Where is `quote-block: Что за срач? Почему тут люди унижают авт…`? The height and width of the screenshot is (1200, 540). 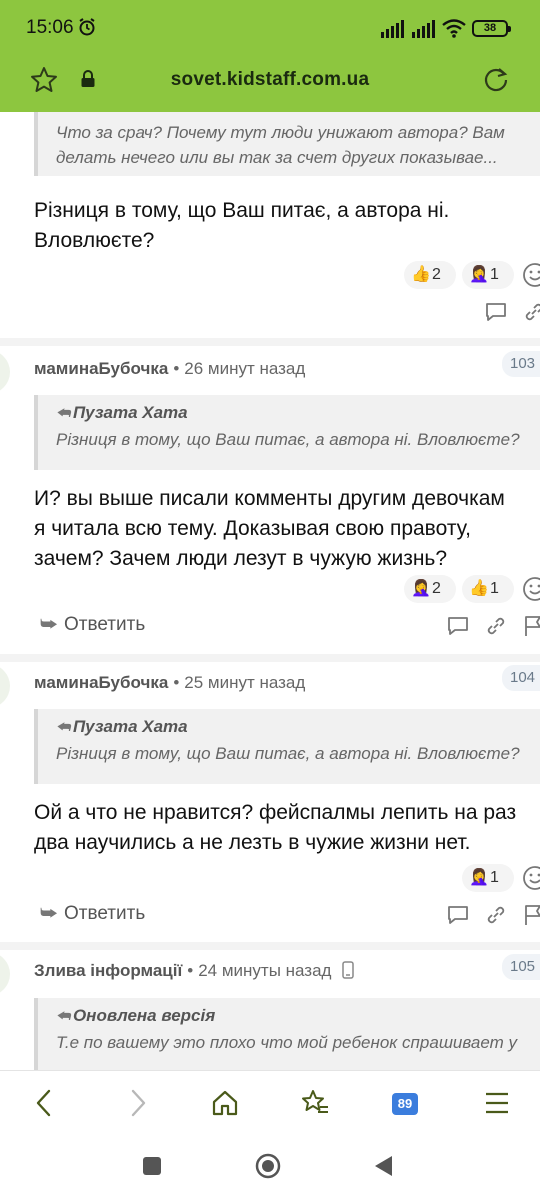 quote-block: Что за срач? Почему тут люди унижают авт… is located at coordinates (287, 144).